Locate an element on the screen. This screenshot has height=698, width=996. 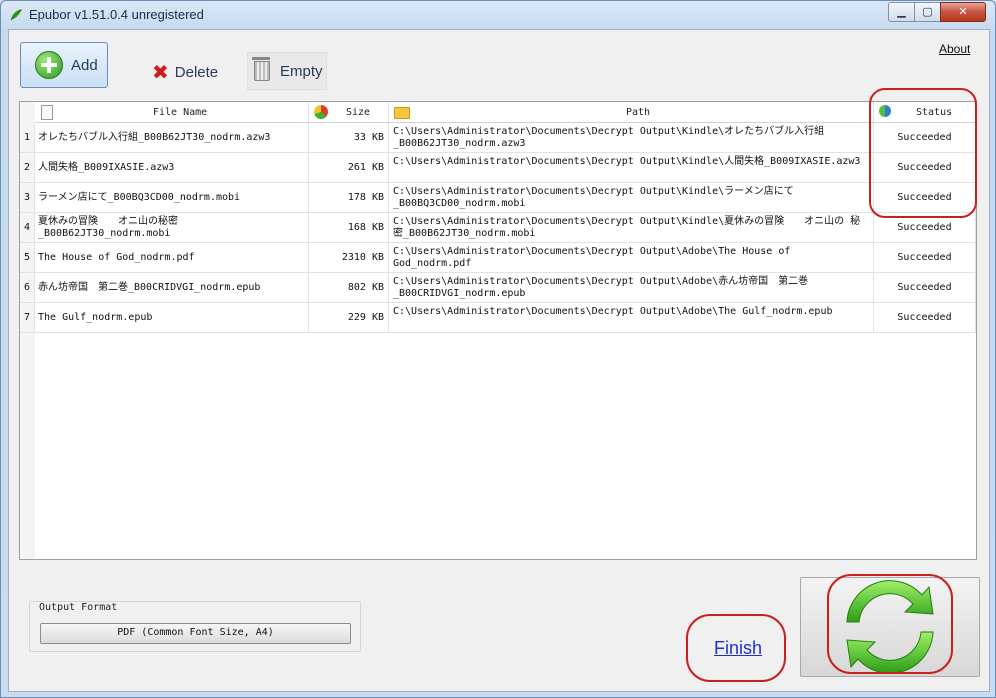
file-name-cell: 人間失格_B009IXASIE.azw3 is located at coordinates (172, 167).